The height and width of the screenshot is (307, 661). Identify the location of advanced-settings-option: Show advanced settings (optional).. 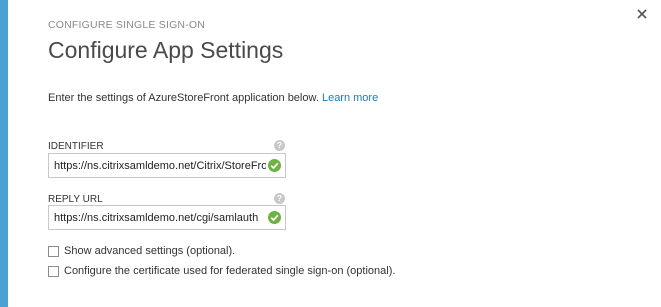
(141, 251).